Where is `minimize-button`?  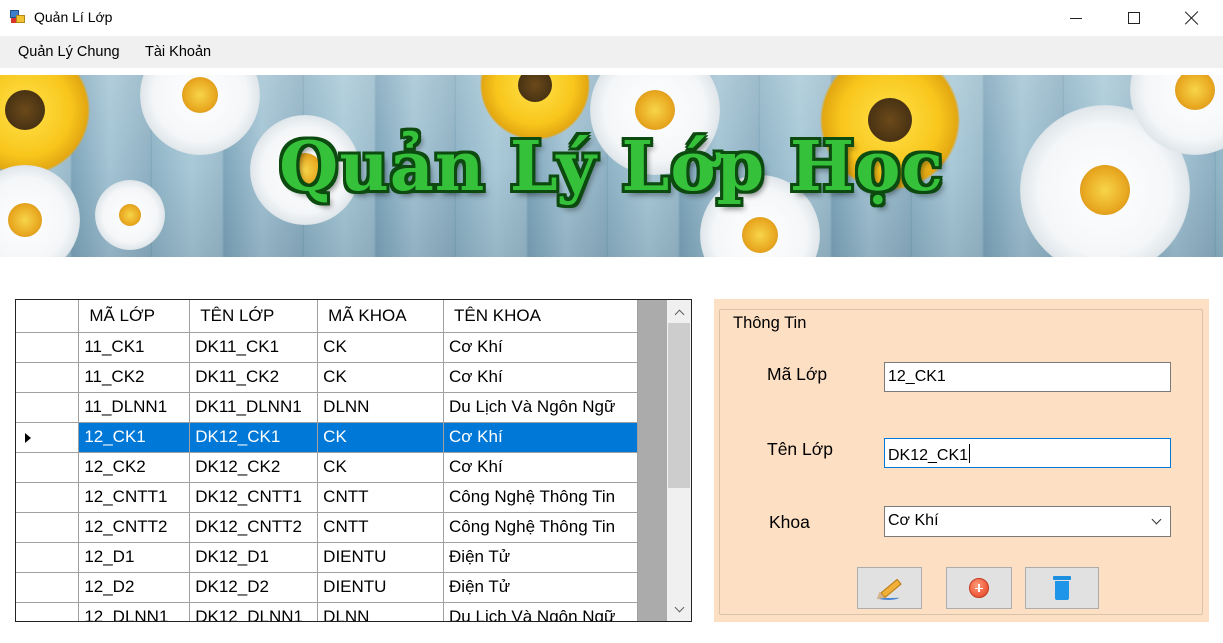 minimize-button is located at coordinates (1076, 18).